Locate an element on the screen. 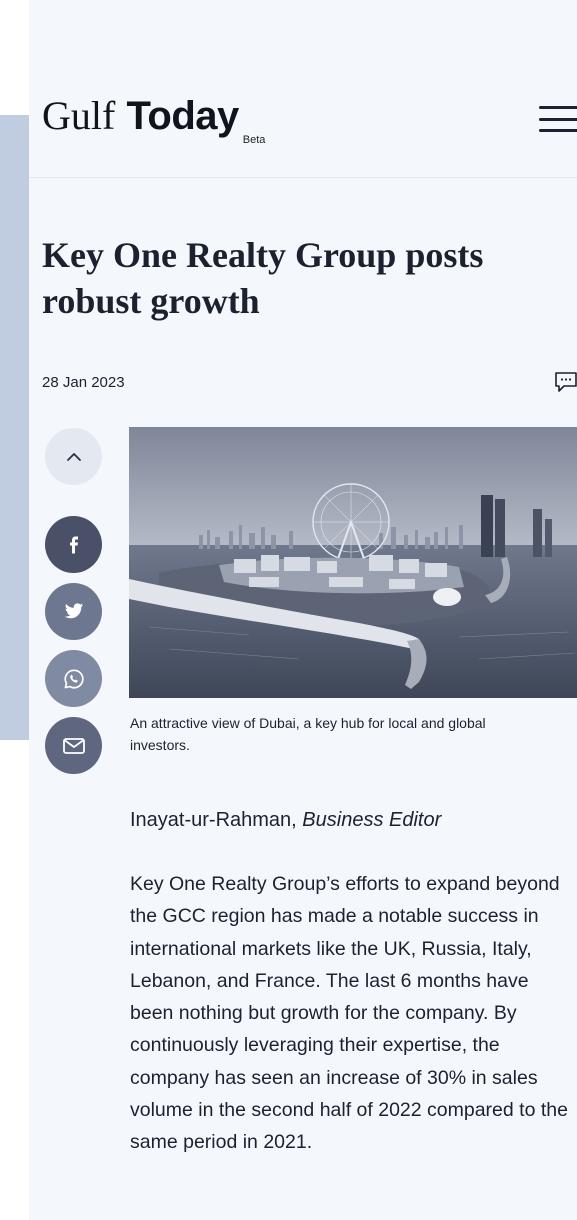  scroll-up-button is located at coordinates (73, 456).